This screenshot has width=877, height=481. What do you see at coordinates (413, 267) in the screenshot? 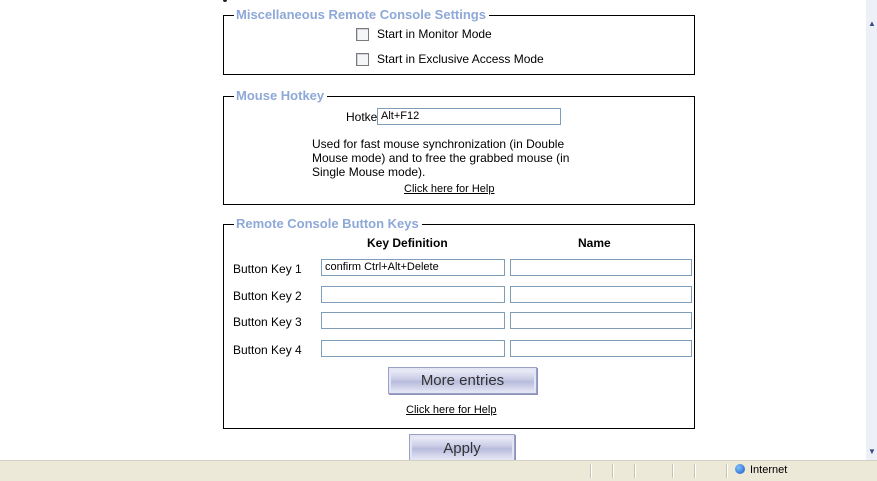
I see `button-key-1-definition-input: confirm Ctrl+Alt+Delete` at bounding box center [413, 267].